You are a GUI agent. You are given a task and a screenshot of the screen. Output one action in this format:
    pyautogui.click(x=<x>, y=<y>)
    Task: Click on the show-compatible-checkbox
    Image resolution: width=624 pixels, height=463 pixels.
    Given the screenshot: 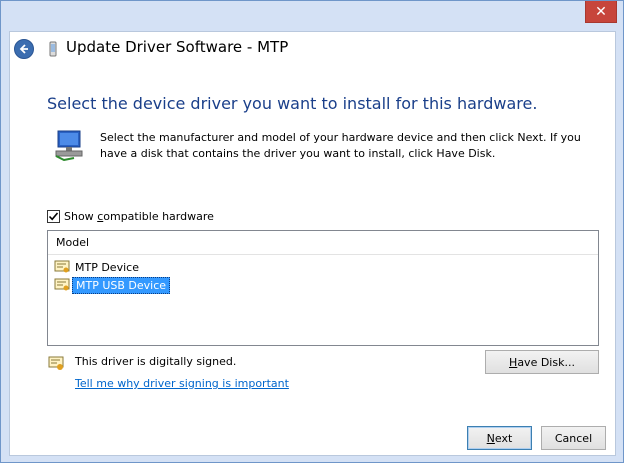 What is the action you would take?
    pyautogui.click(x=53, y=216)
    